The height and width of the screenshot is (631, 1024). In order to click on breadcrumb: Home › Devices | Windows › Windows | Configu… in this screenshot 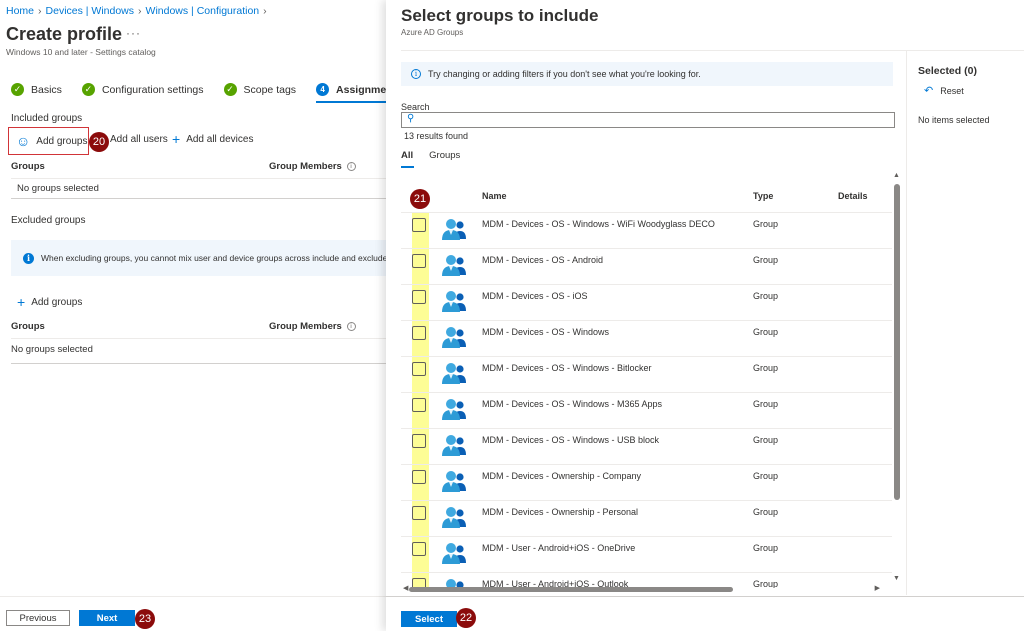, I will do `click(138, 11)`.